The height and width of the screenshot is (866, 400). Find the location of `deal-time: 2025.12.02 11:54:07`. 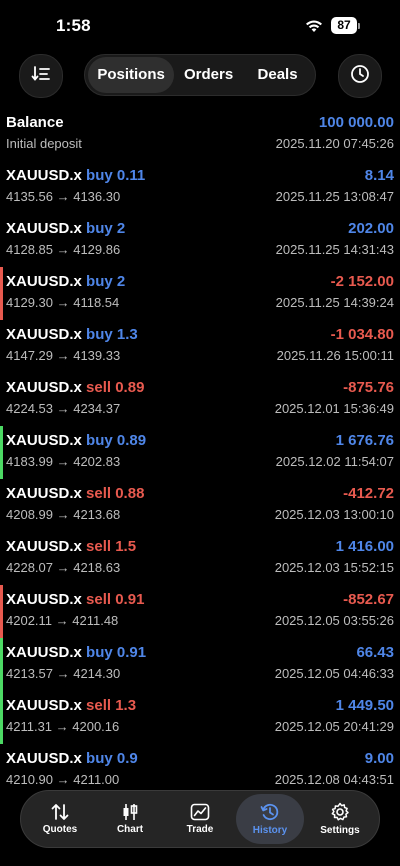

deal-time: 2025.12.02 11:54:07 is located at coordinates (334, 461).